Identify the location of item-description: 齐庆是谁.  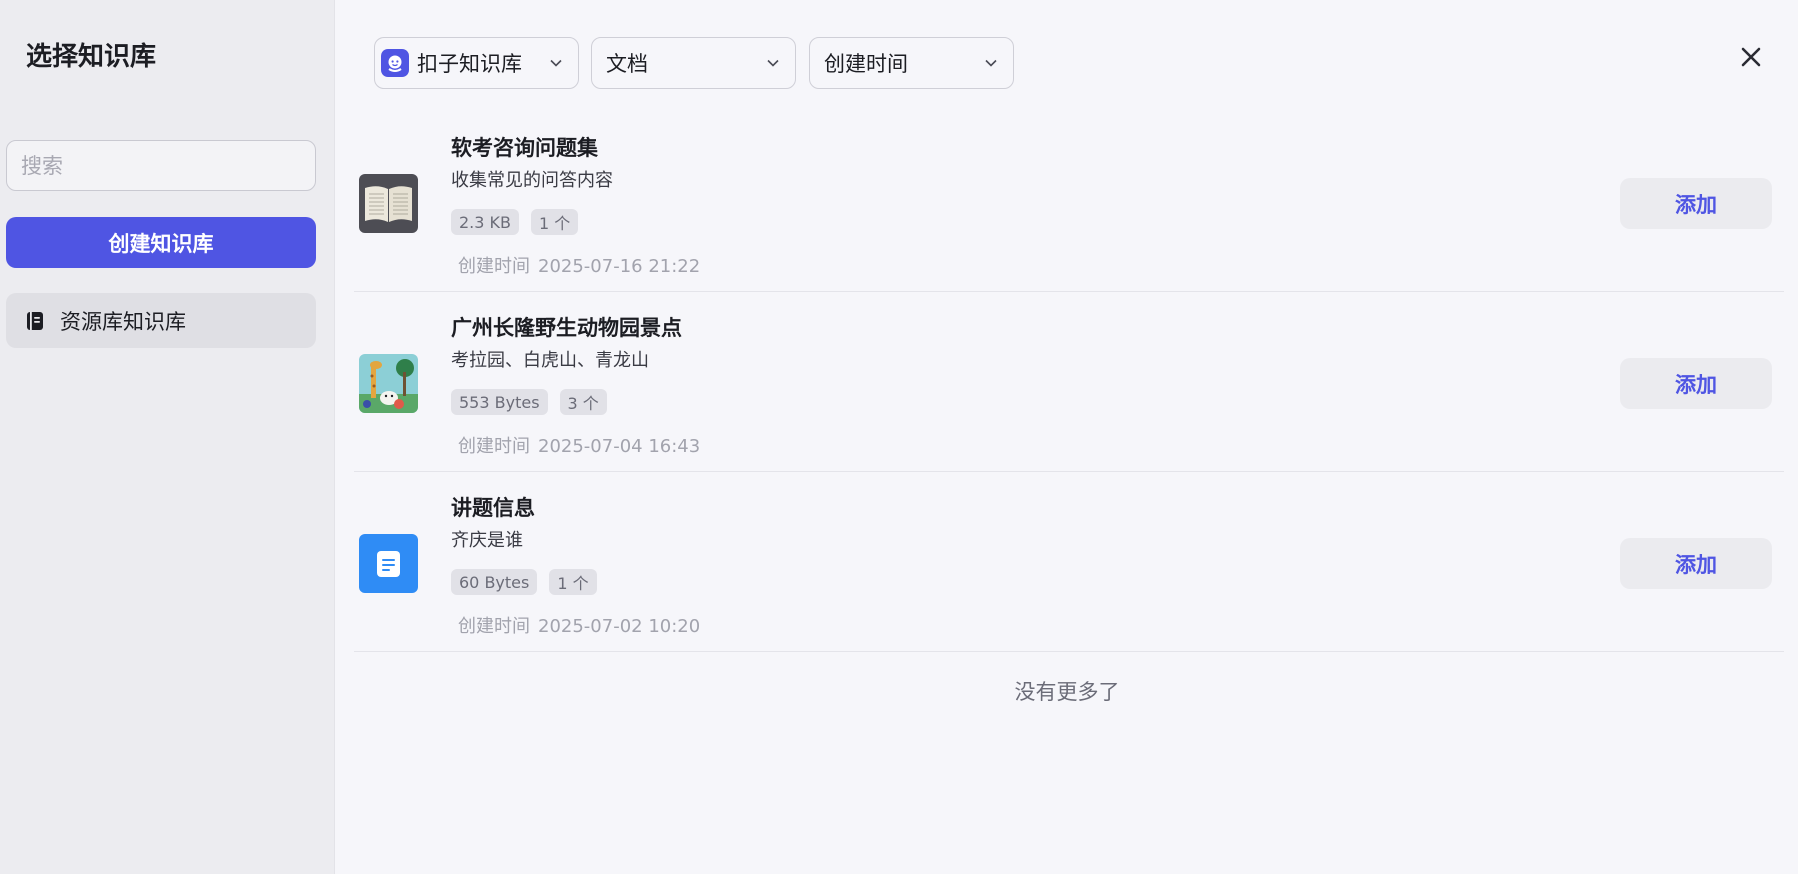
(487, 540).